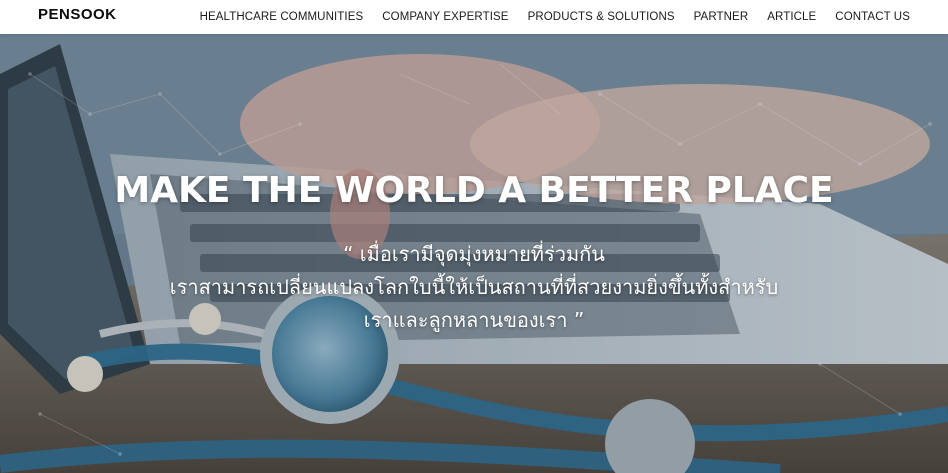 The width and height of the screenshot is (948, 473). I want to click on pensook-logo: PENSOOK, so click(77, 14).